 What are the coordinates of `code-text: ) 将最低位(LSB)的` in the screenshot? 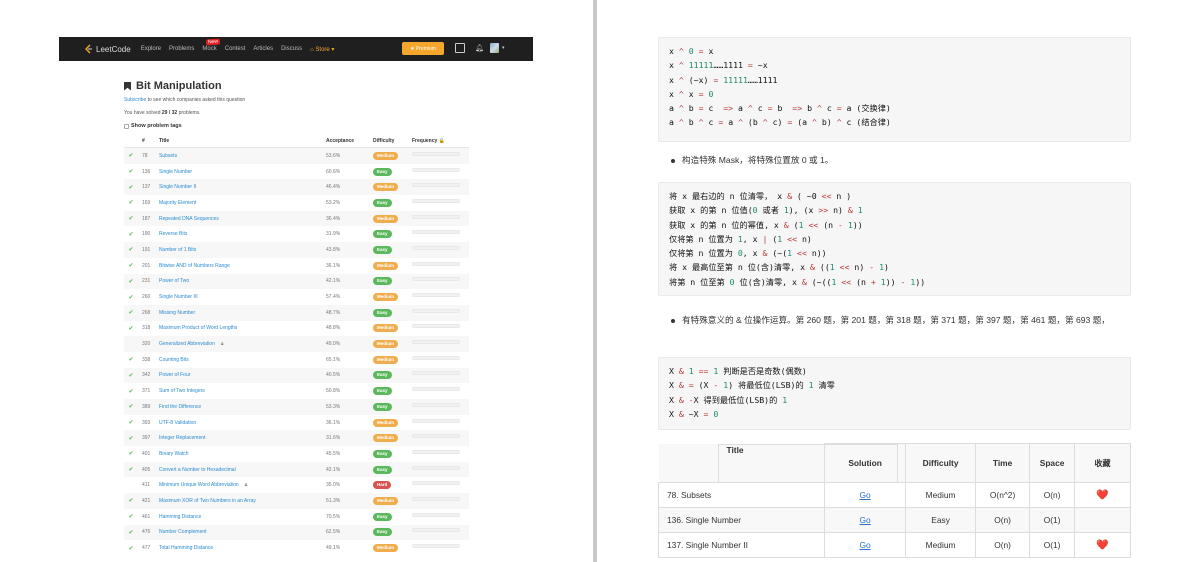 It's located at (768, 385).